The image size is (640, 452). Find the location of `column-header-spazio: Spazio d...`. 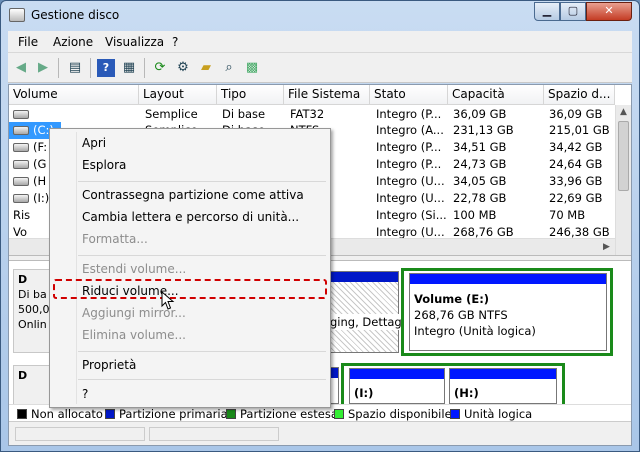

column-header-spazio: Spazio d... is located at coordinates (579, 95).